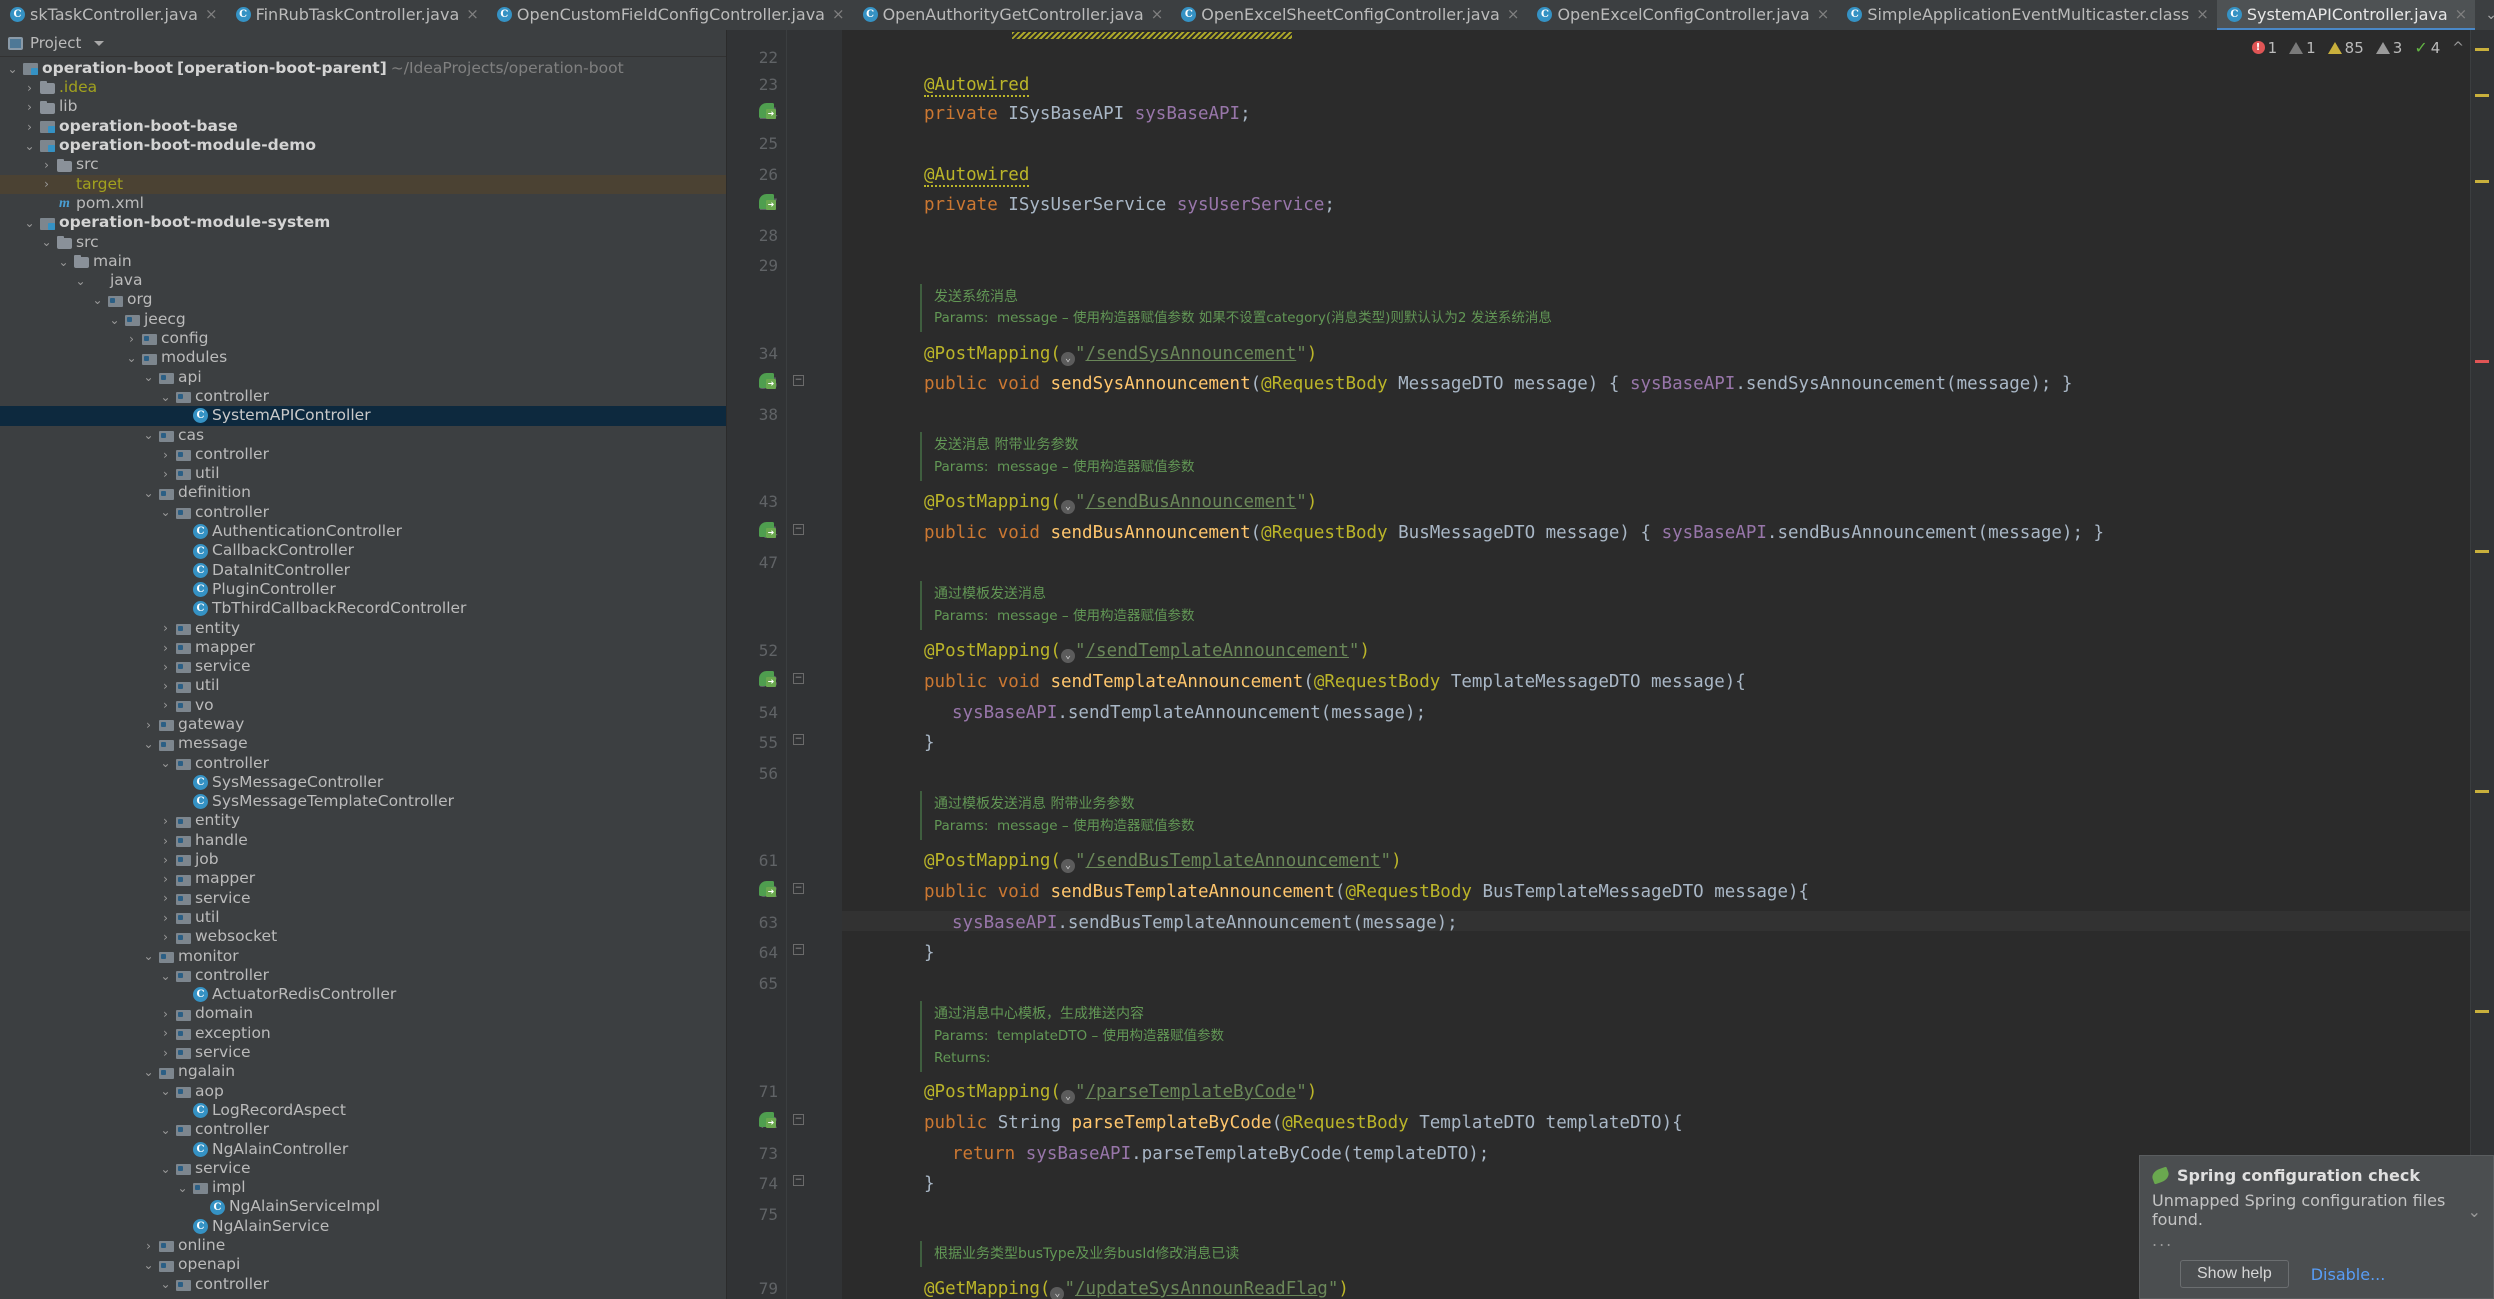  Describe the element at coordinates (2302, 48) in the screenshot. I see `warning-strong-count-badge: 1` at that location.